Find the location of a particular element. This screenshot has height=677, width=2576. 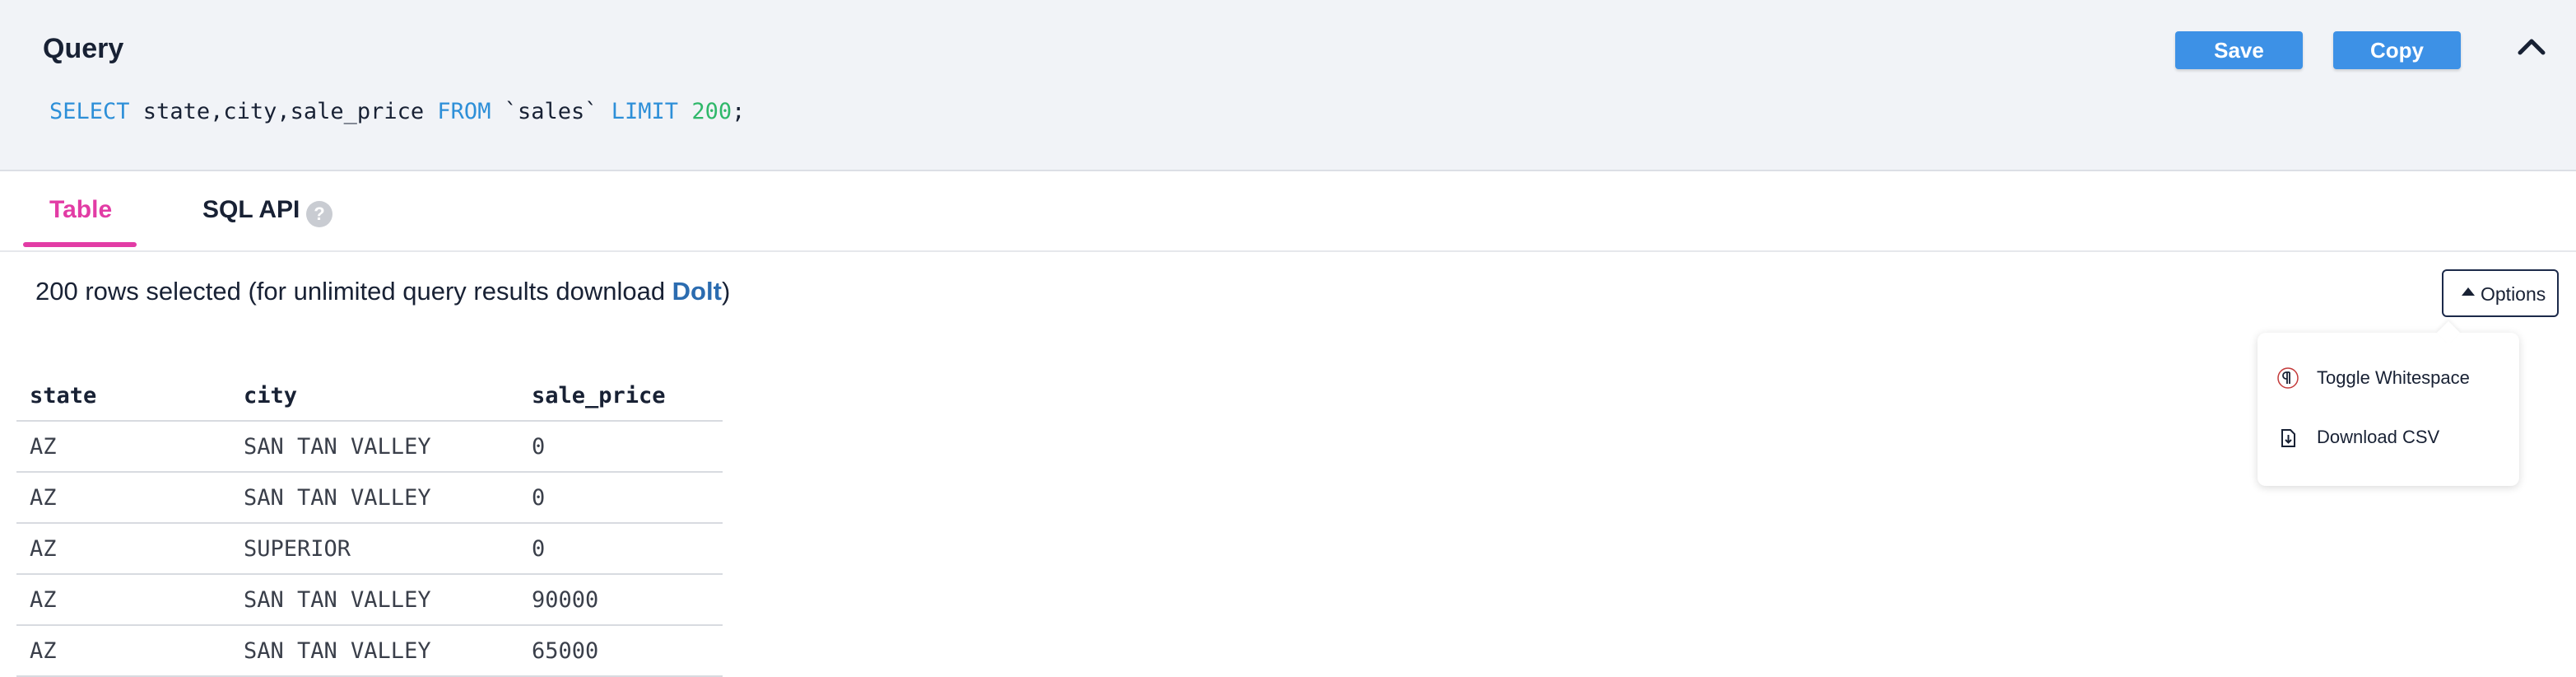

table-cell: 65000 is located at coordinates (620, 651).